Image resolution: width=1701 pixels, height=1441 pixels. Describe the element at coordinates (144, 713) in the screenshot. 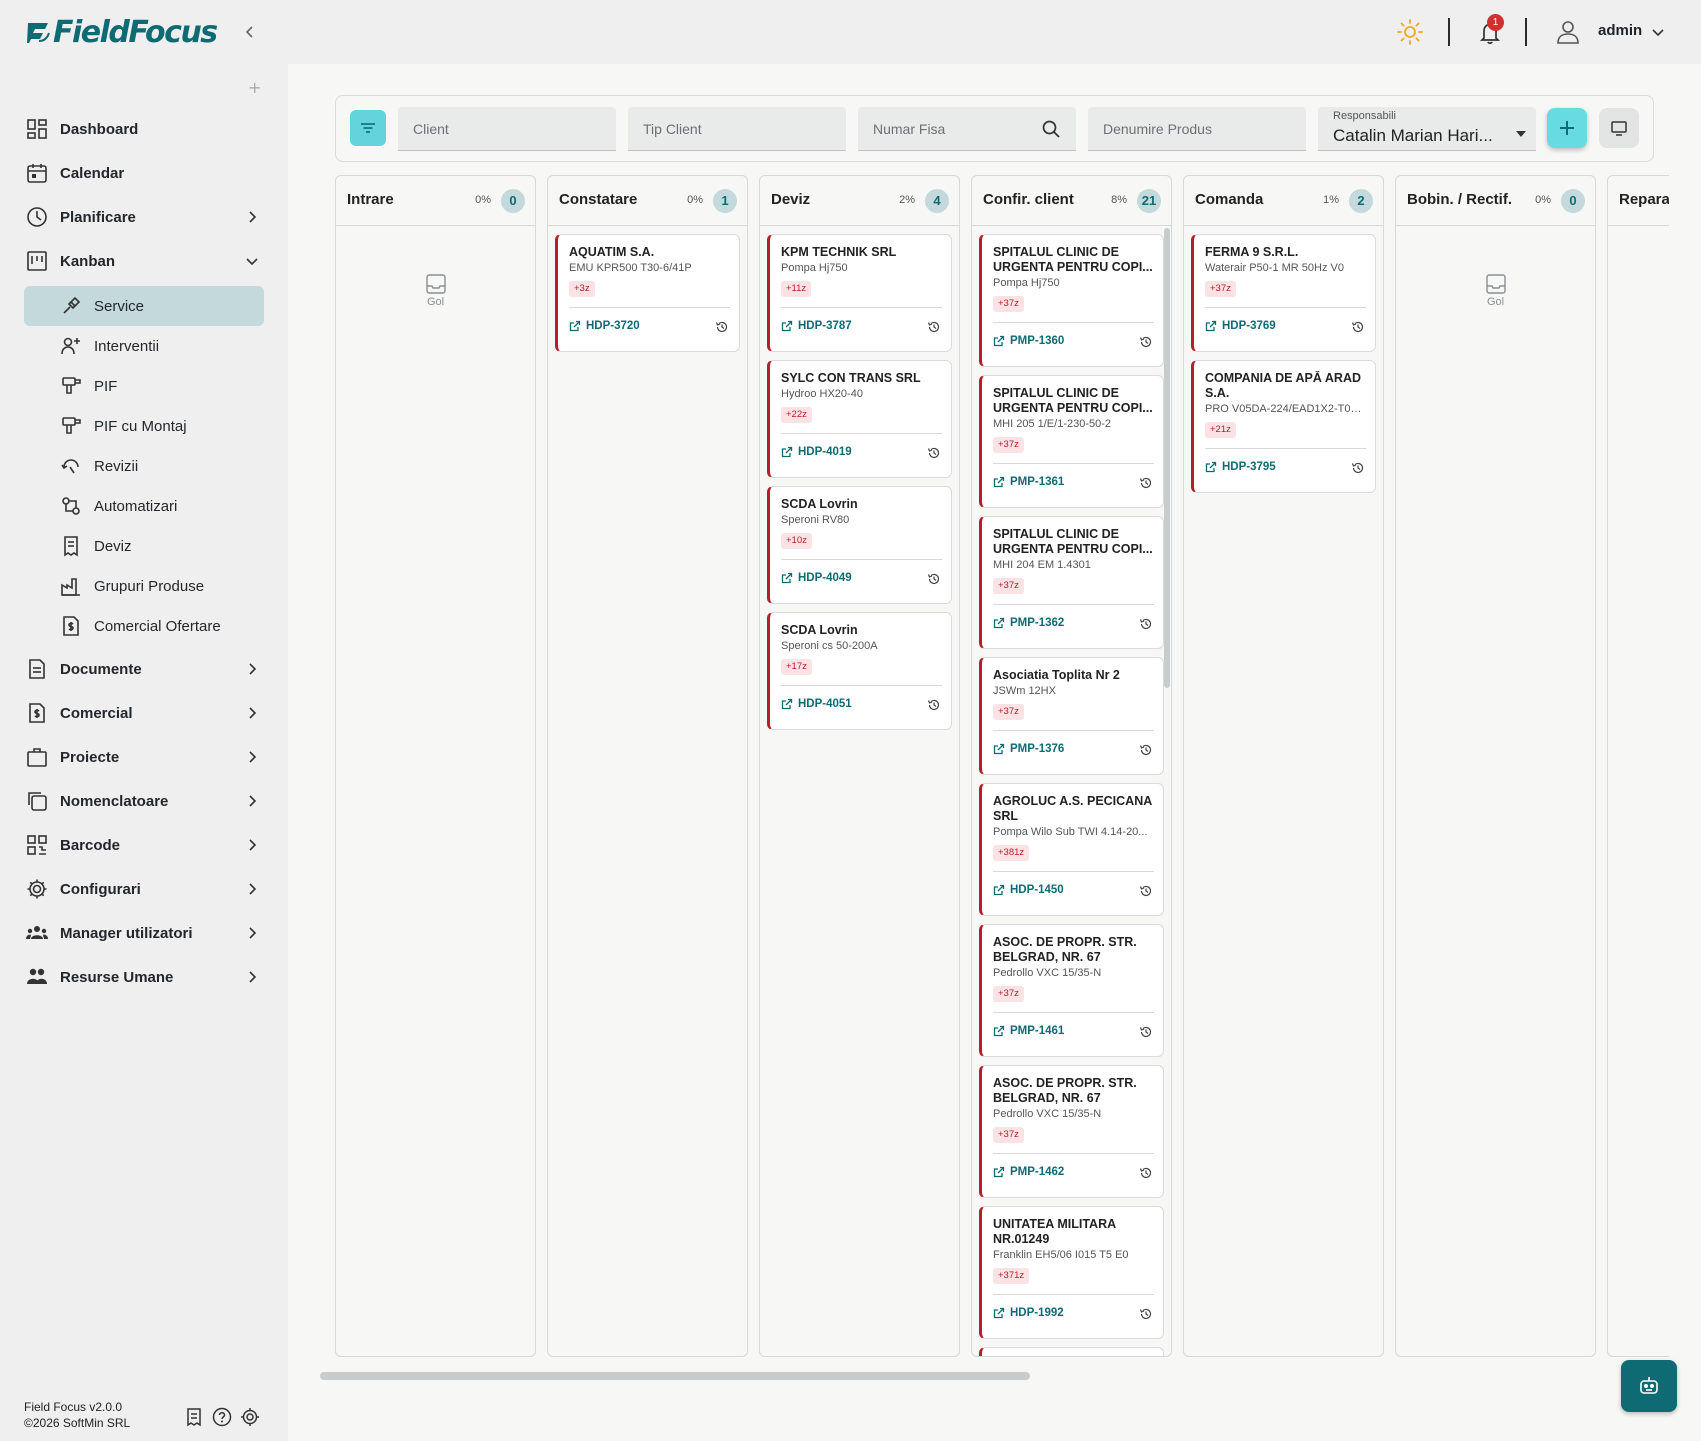

I see `sidebar-item-comercial: Comercial` at that location.